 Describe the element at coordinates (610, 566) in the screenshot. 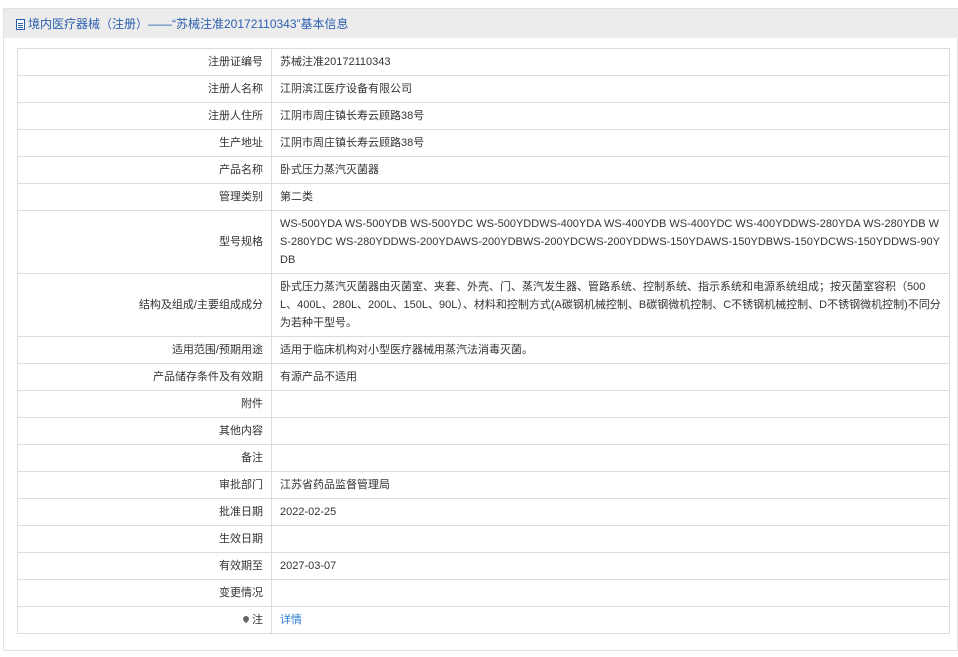

I see `field-value: 2027-03-07` at that location.